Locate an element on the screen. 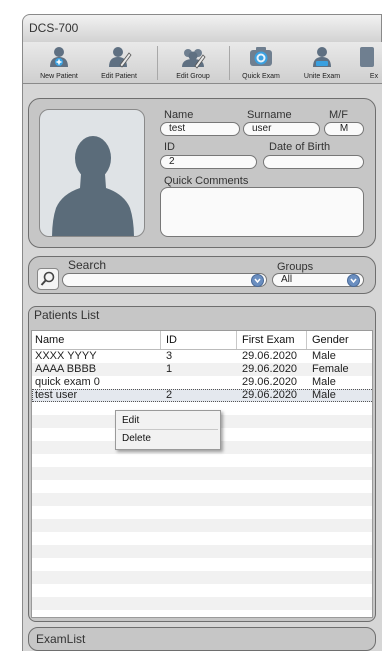 Image resolution: width=382 pixels, height=651 pixels. cell-id: 2 is located at coordinates (169, 395).